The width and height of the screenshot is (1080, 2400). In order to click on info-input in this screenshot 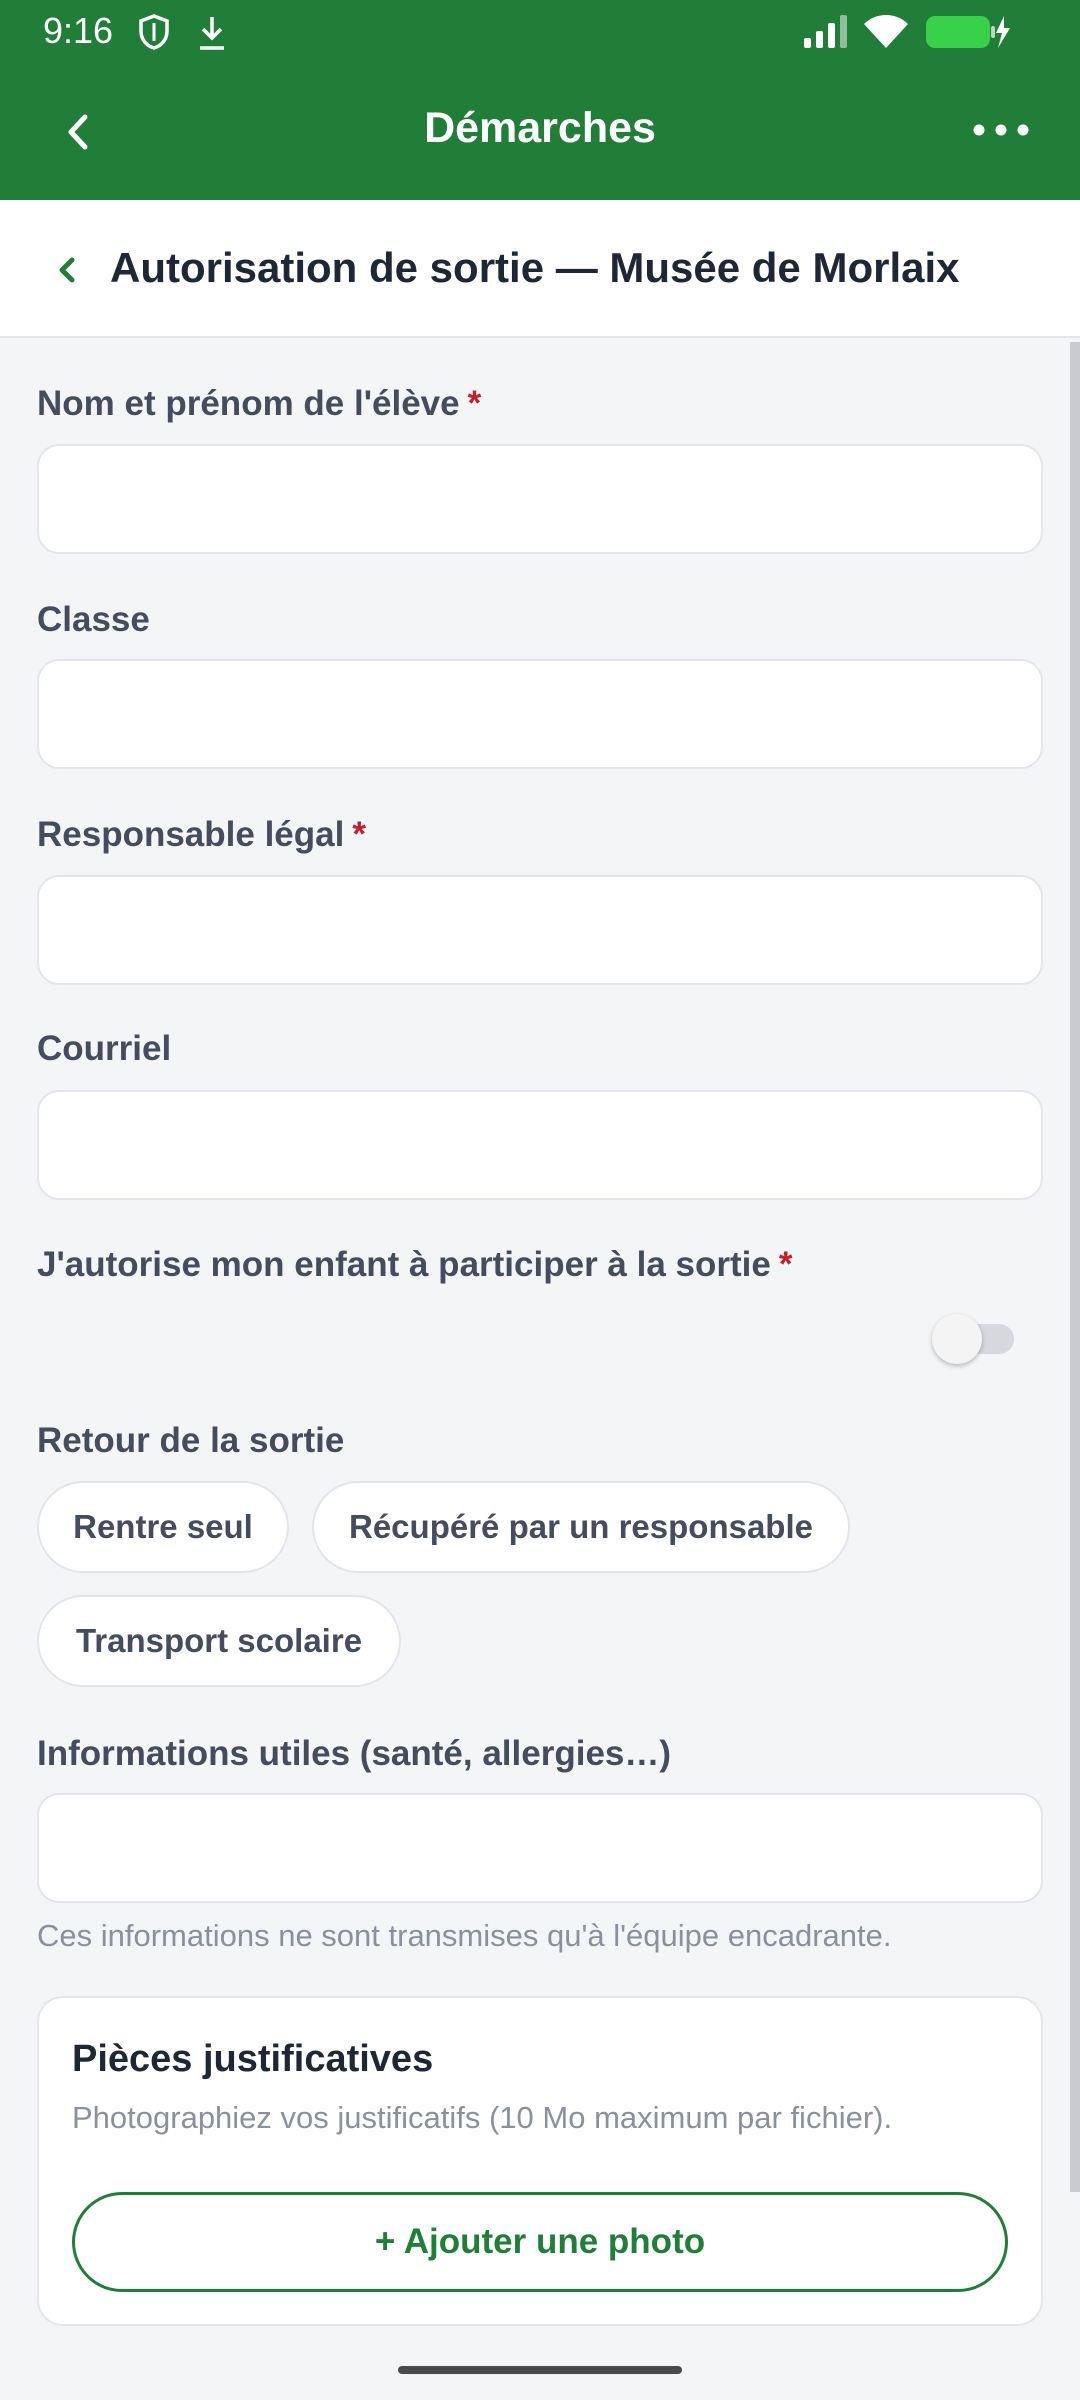, I will do `click(540, 1848)`.